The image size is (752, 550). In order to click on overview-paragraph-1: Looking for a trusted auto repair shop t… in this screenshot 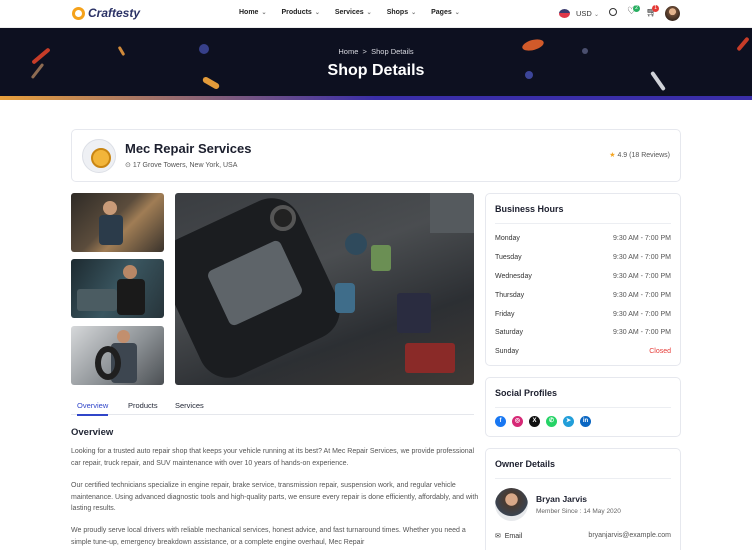, I will do `click(273, 457)`.